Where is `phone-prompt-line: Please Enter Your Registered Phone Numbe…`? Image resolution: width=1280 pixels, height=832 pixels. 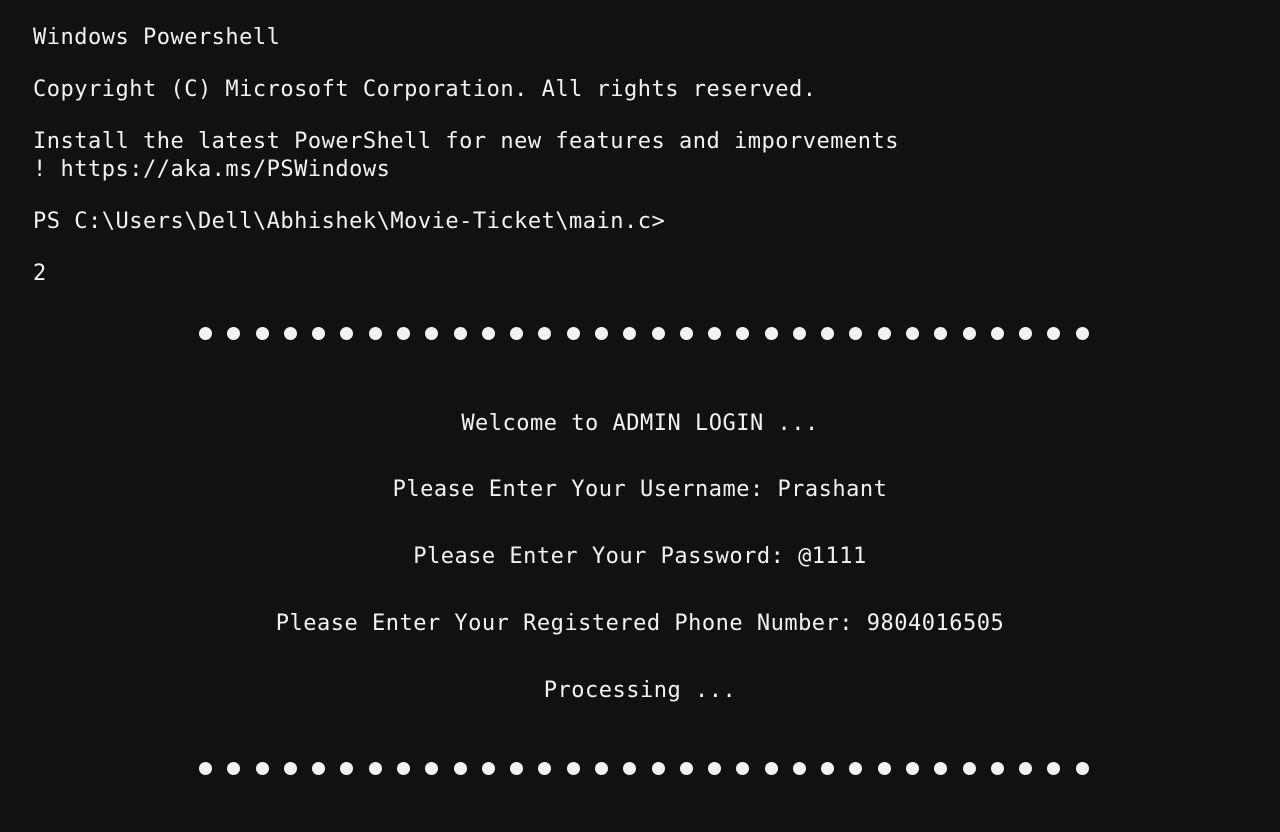
phone-prompt-line: Please Enter Your Registered Phone Numbe… is located at coordinates (640, 623).